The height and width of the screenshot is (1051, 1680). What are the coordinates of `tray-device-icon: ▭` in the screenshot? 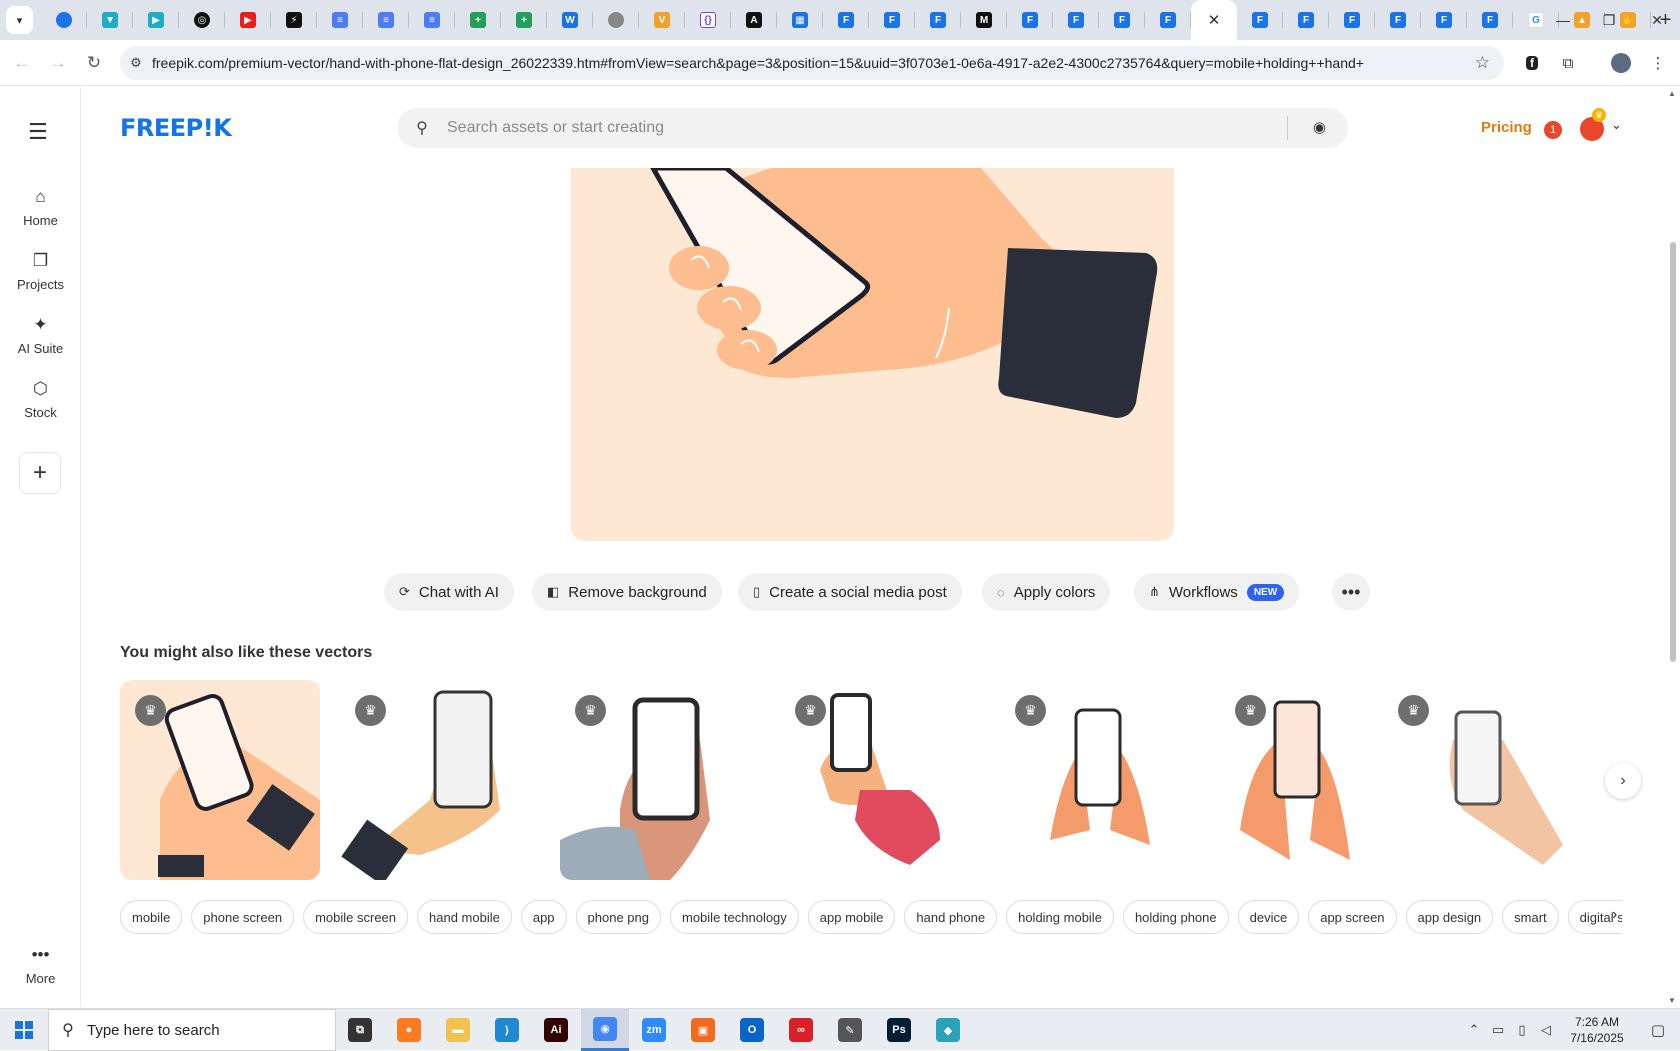 It's located at (1498, 1030).